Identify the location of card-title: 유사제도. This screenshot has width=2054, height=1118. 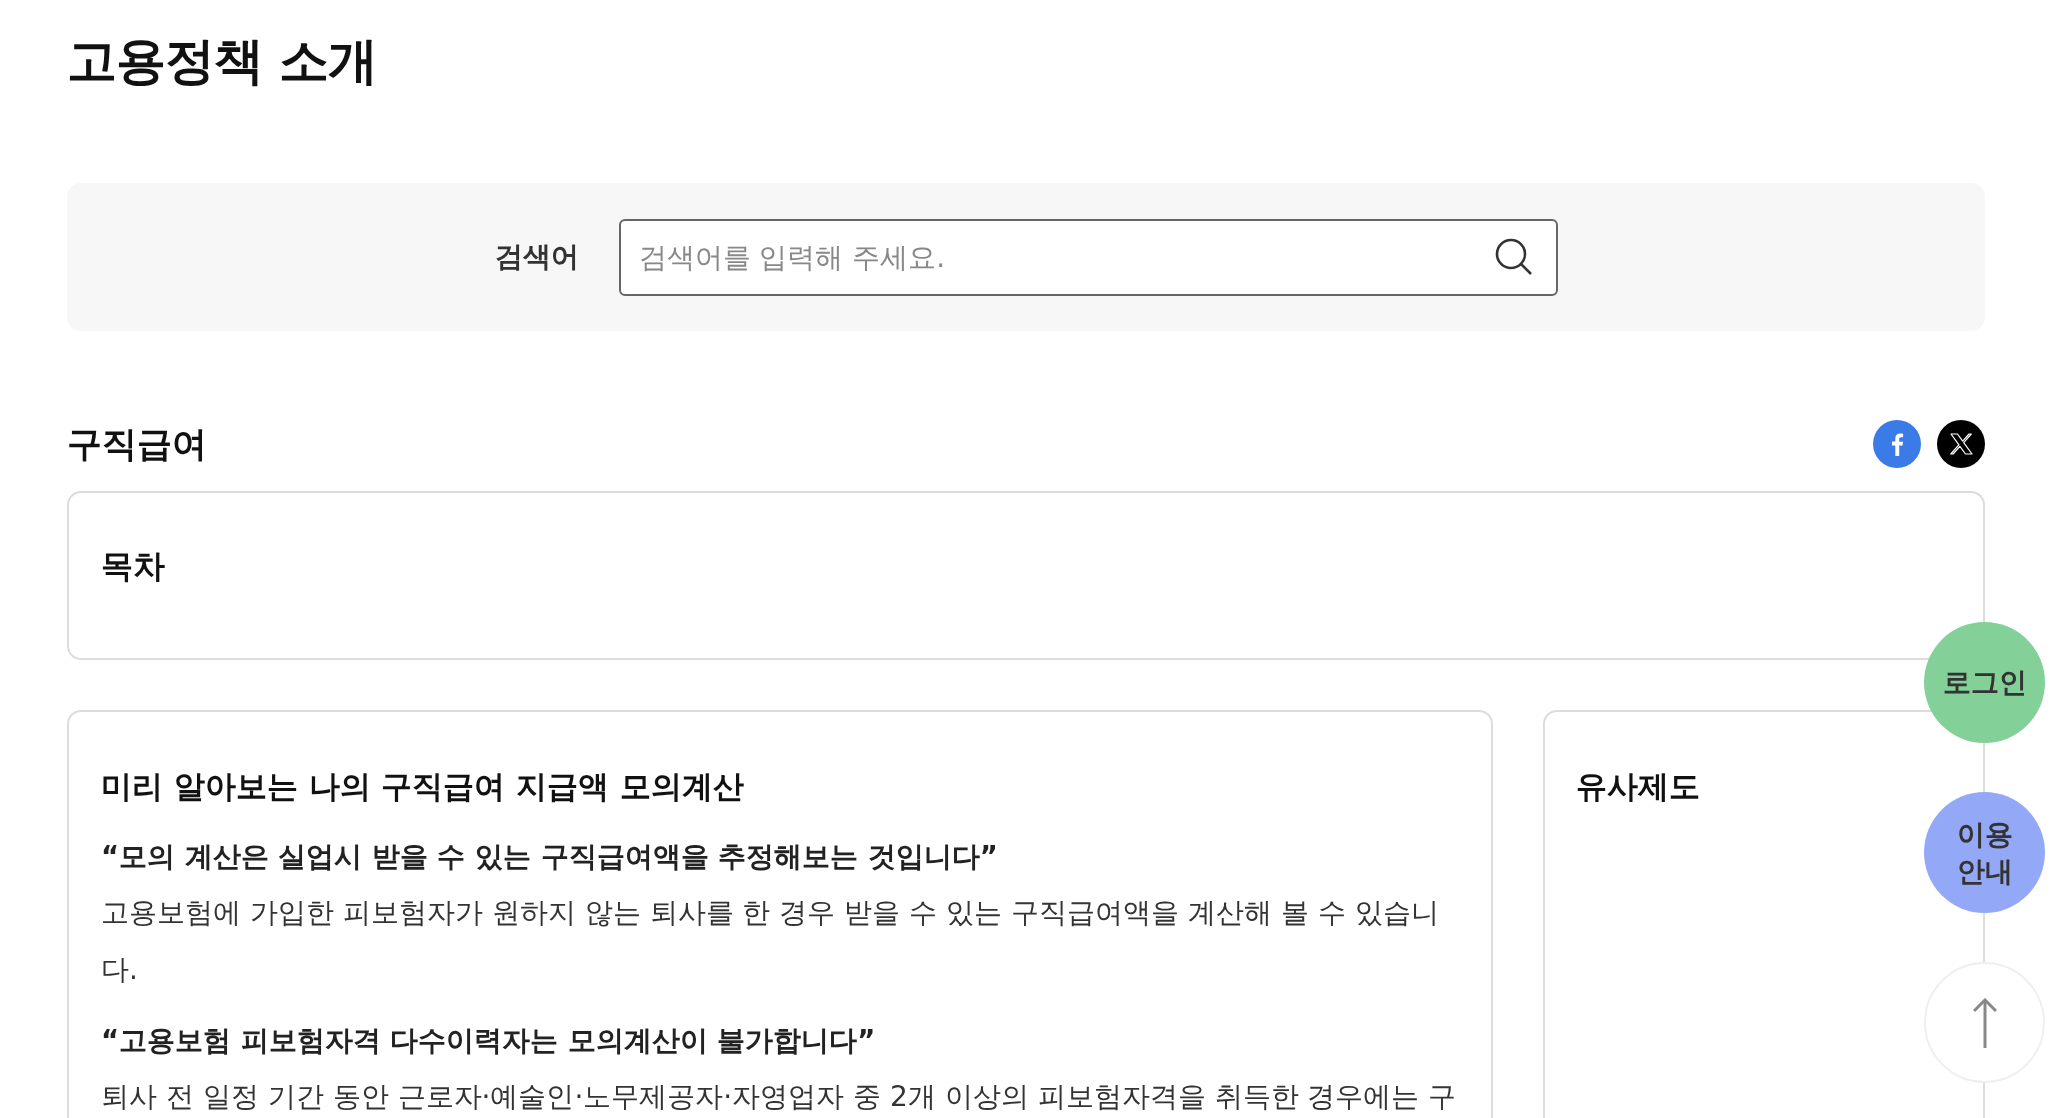
(1638, 786).